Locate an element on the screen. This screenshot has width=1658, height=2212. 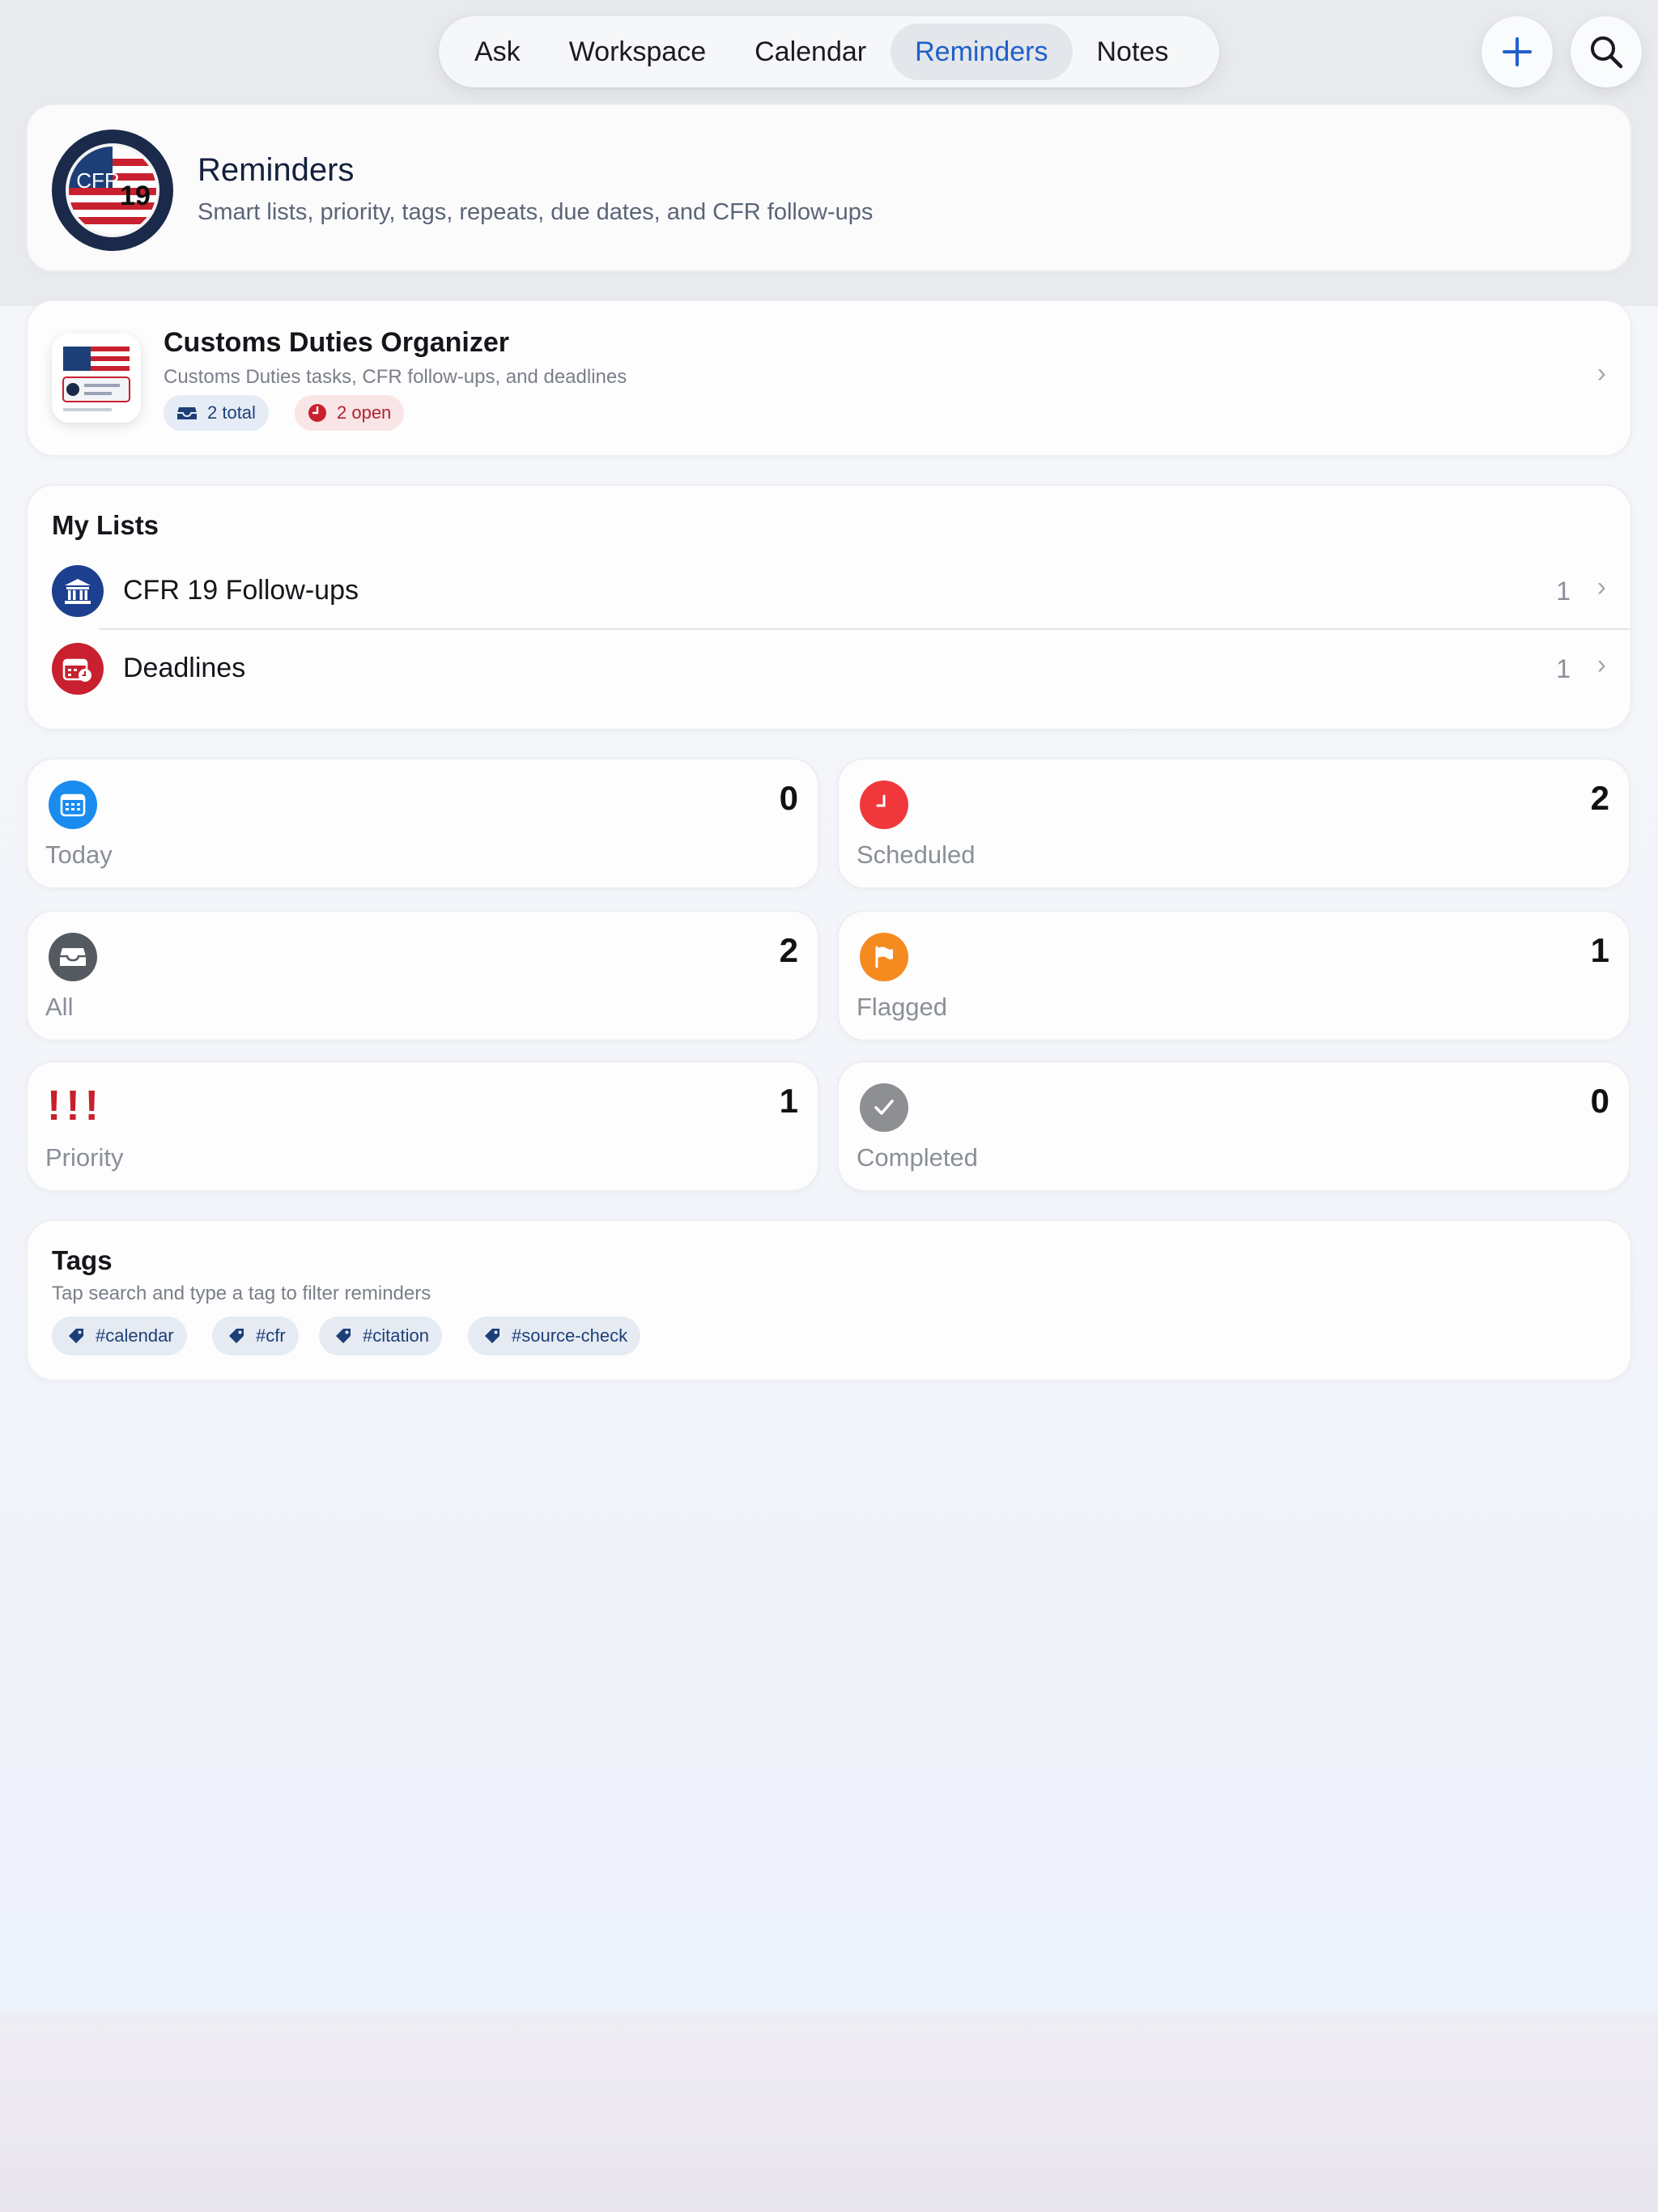
list-label: CFR 19 Follow-ups is located at coordinates (241, 590).